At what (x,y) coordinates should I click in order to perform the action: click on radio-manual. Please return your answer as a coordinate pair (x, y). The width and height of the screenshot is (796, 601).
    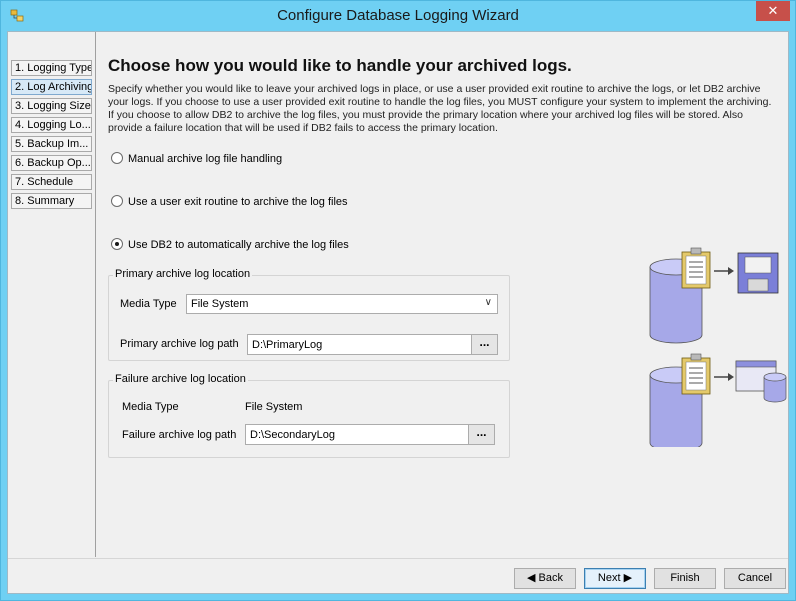
    Looking at the image, I should click on (117, 158).